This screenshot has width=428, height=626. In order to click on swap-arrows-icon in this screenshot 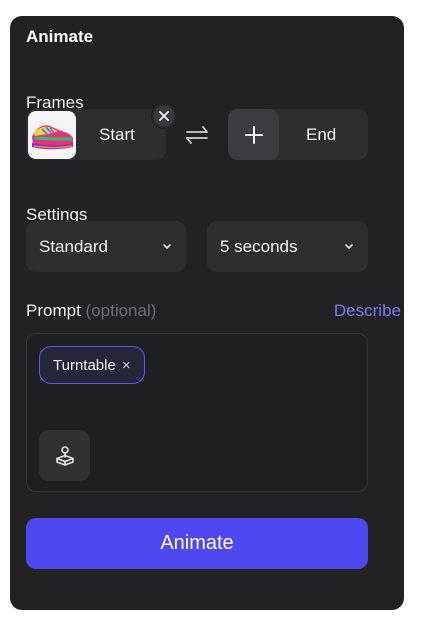, I will do `click(197, 135)`.